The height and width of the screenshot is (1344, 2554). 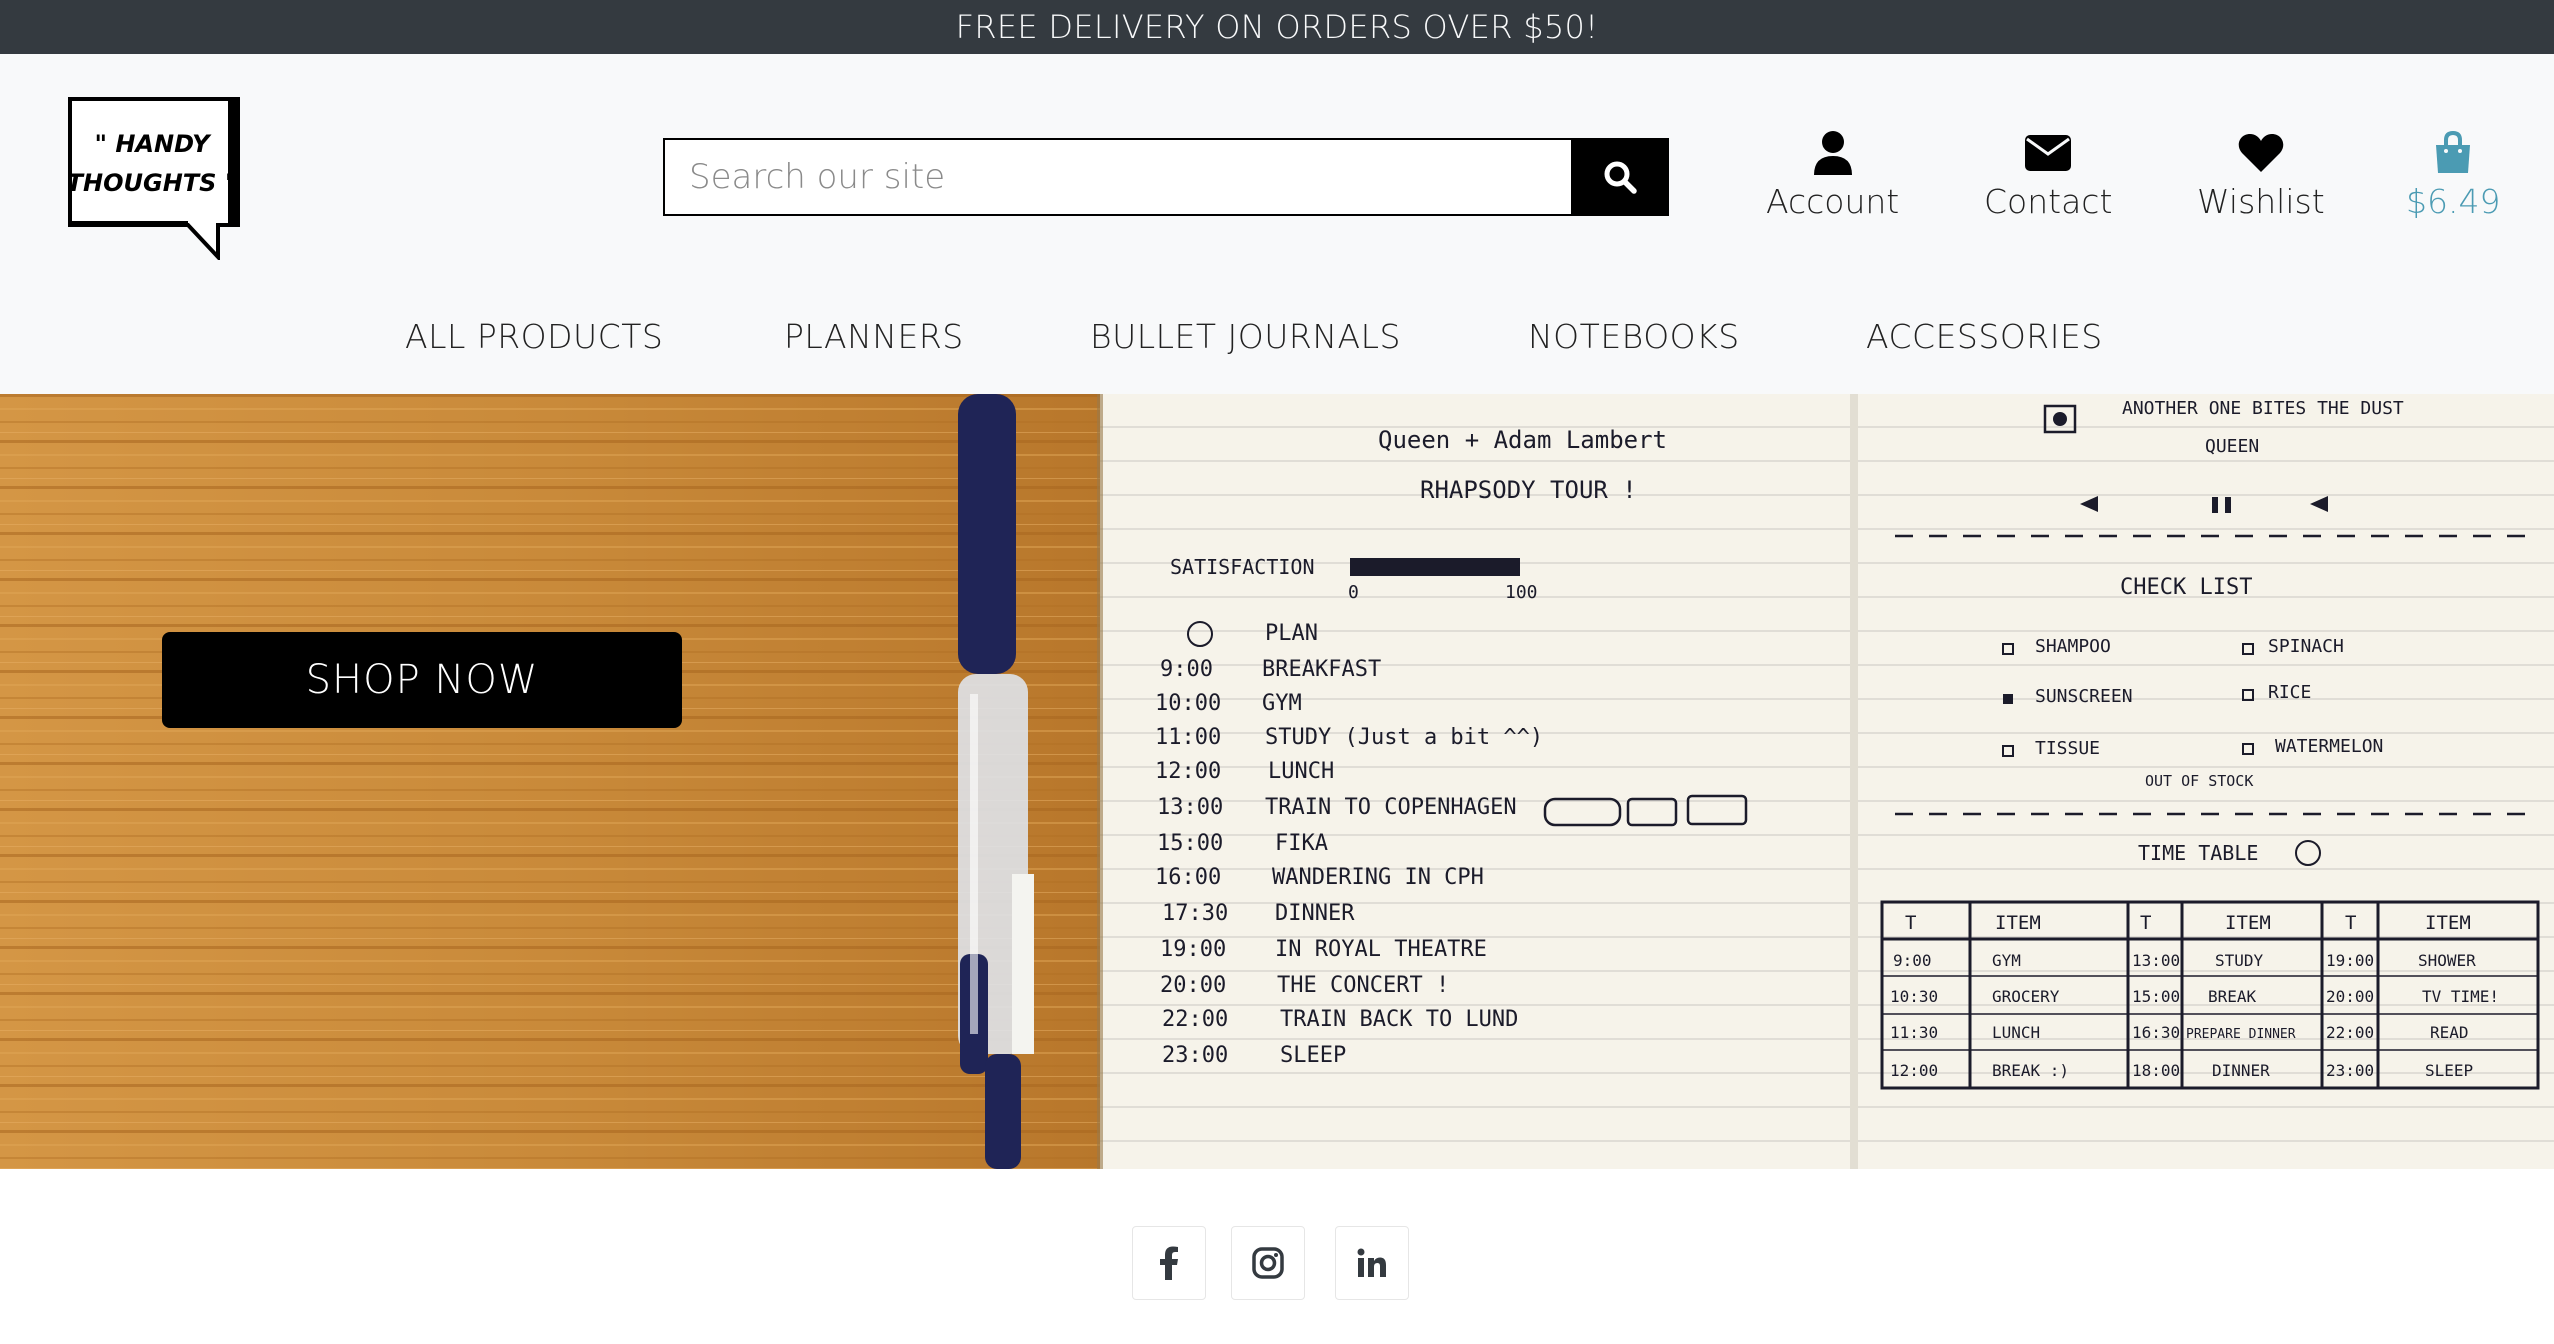 I want to click on song-artist: QUEEN, so click(x=2232, y=446).